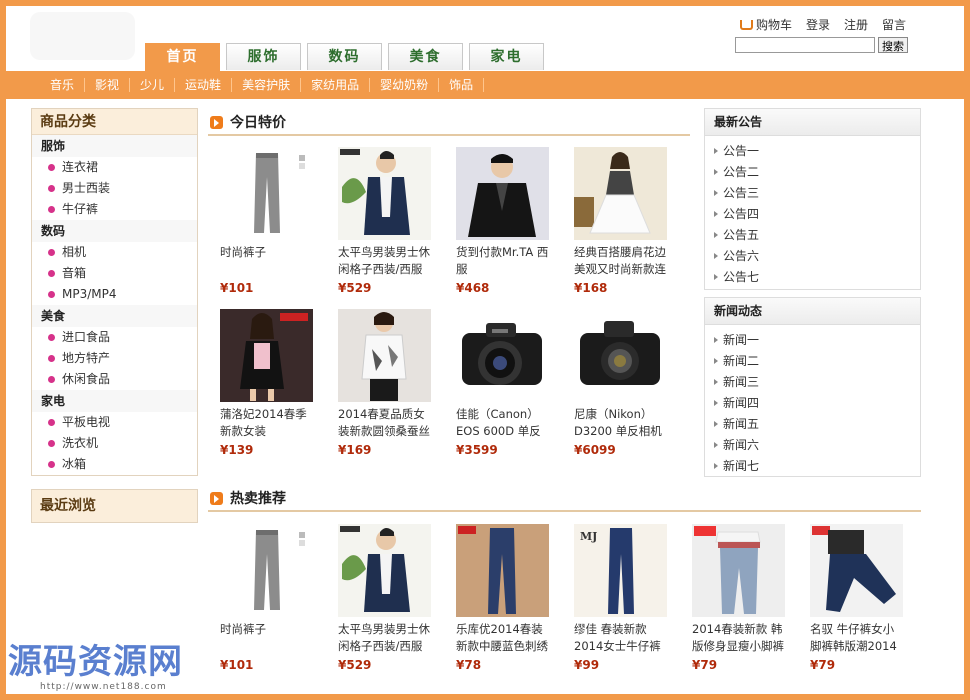 The width and height of the screenshot is (970, 700). I want to click on register-link: 注册, so click(856, 24).